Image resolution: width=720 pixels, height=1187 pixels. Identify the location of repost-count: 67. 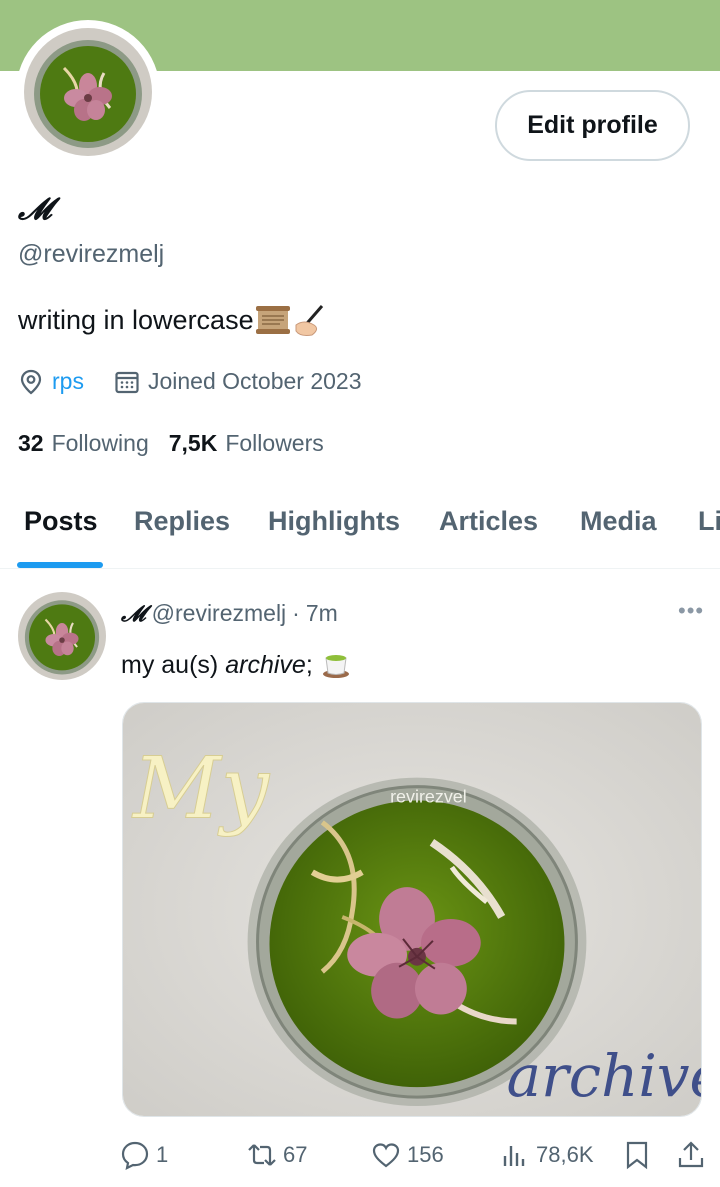
(295, 1154).